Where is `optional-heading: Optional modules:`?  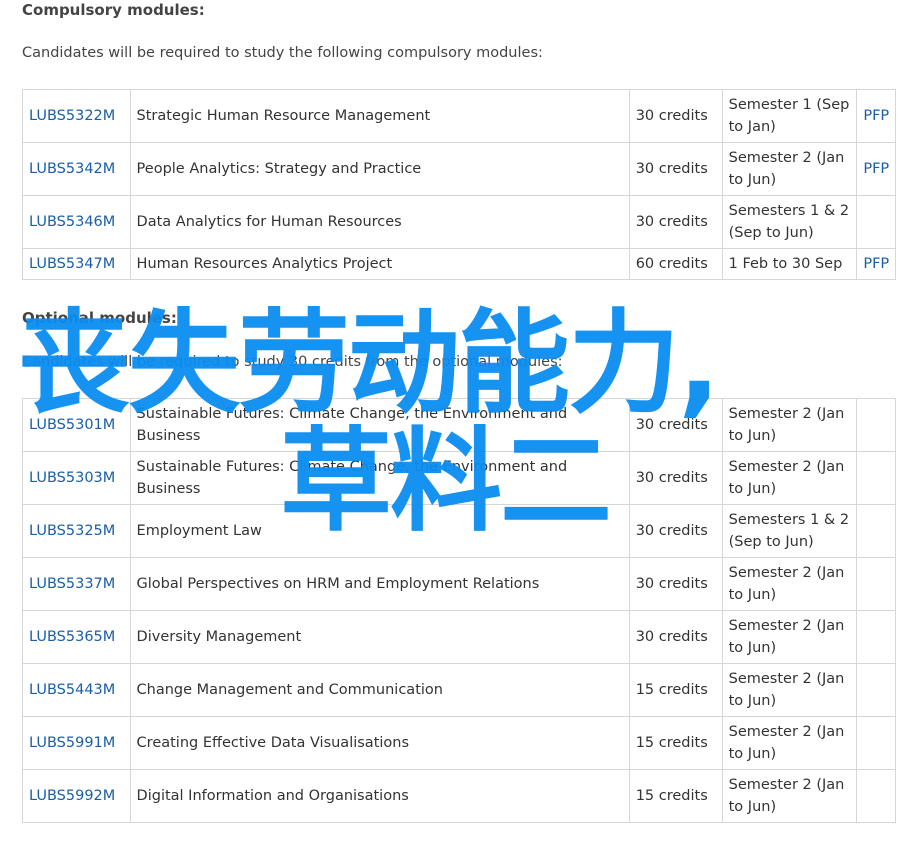
optional-heading: Optional modules: is located at coordinates (99, 318).